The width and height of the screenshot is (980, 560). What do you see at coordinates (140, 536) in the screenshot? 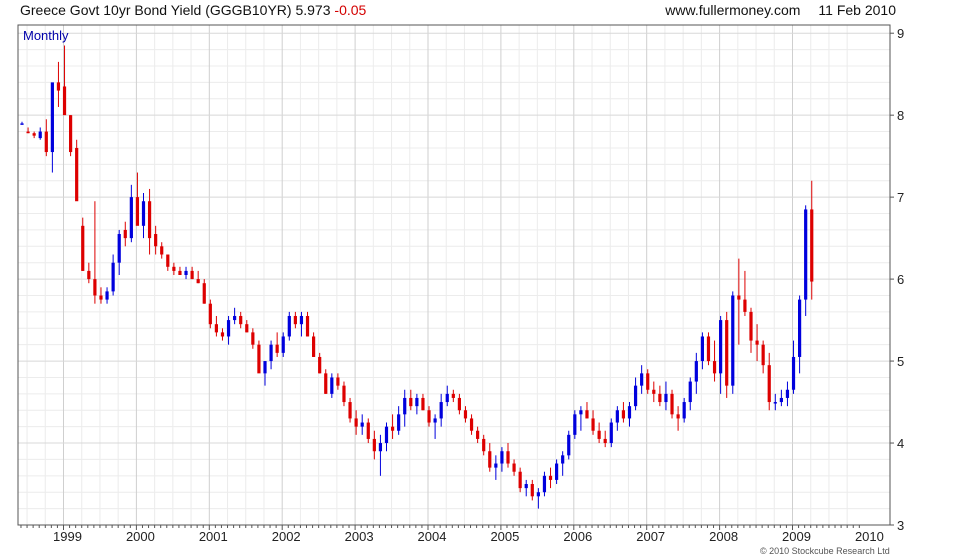
I see `x-tick-label: 2000` at bounding box center [140, 536].